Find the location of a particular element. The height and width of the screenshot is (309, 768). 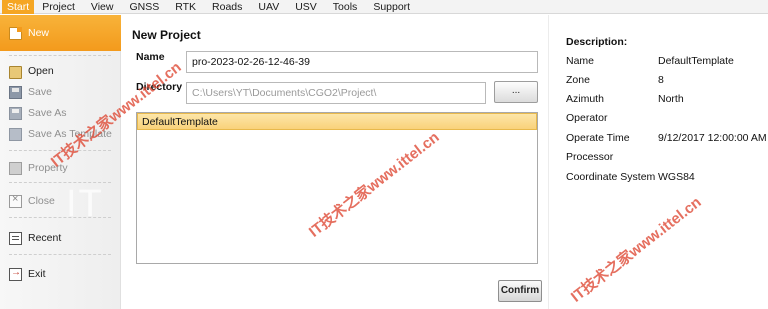

description-row: Zone 8 is located at coordinates (666, 81).